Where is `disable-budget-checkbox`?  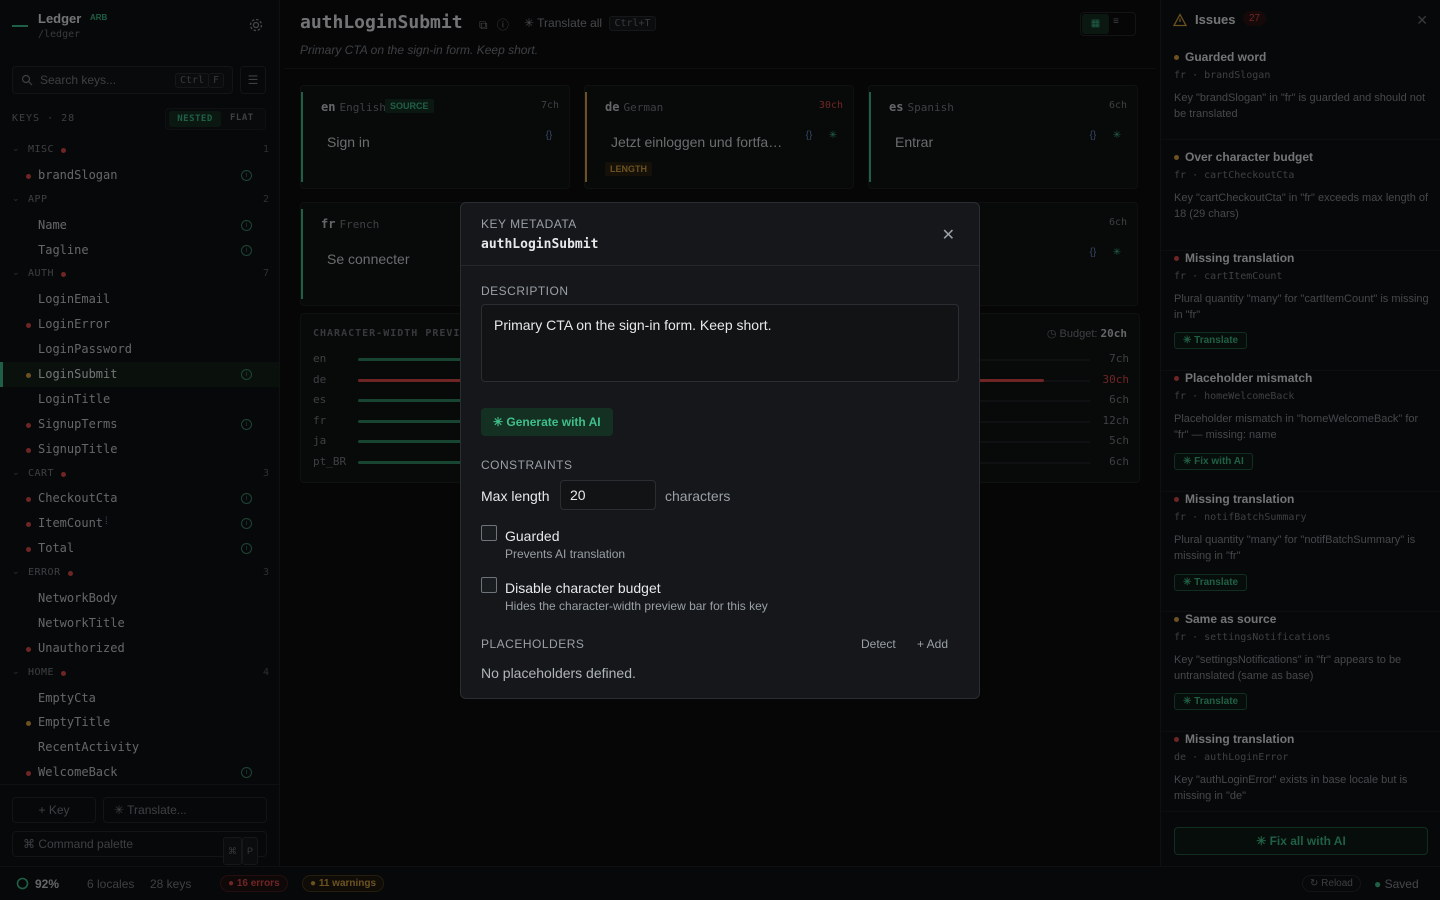 disable-budget-checkbox is located at coordinates (489, 585).